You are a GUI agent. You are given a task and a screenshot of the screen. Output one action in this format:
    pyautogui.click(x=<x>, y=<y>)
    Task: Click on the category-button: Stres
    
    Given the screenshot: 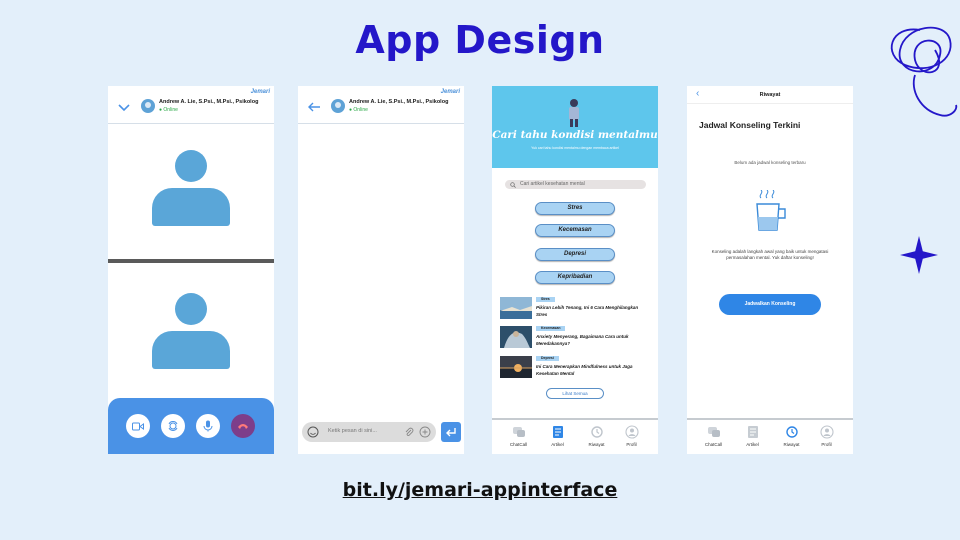 What is the action you would take?
    pyautogui.click(x=575, y=208)
    